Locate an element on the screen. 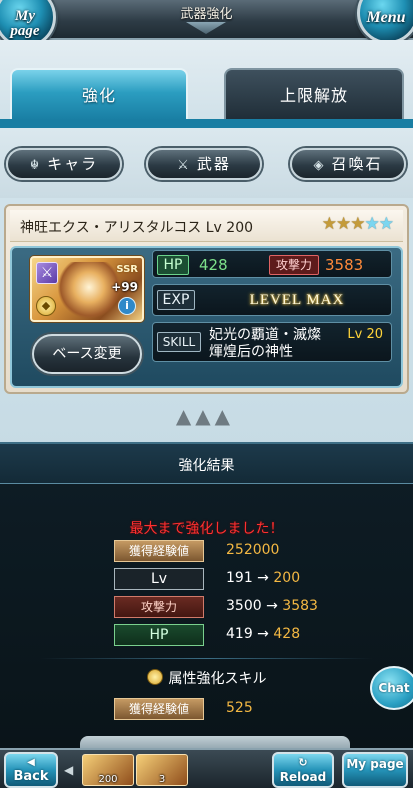 This screenshot has width=413, height=788. divider is located at coordinates (206, 658).